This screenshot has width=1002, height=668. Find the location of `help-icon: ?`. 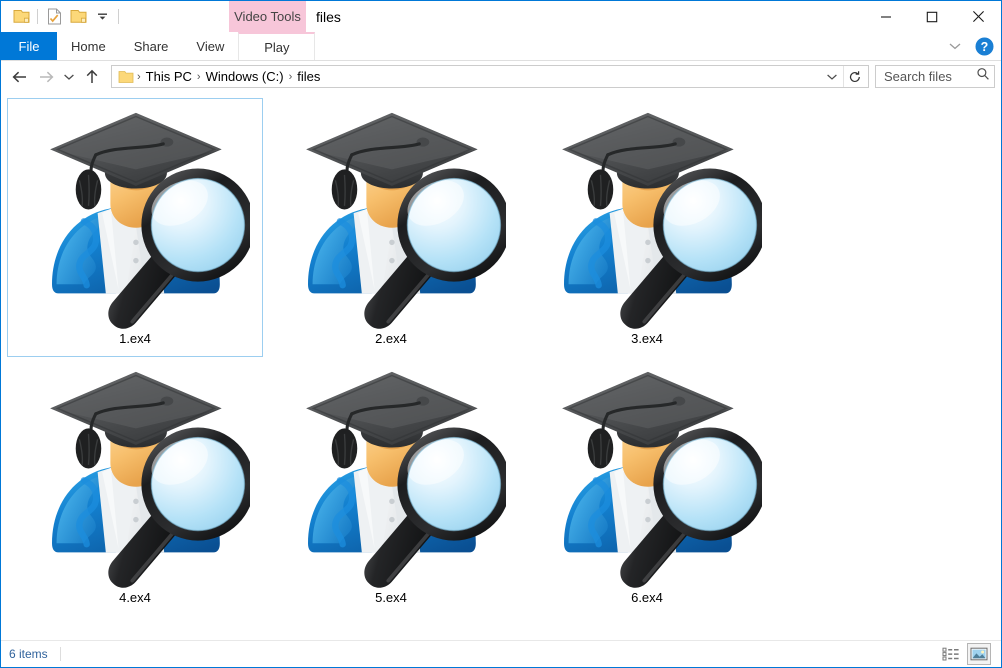

help-icon: ? is located at coordinates (984, 46).